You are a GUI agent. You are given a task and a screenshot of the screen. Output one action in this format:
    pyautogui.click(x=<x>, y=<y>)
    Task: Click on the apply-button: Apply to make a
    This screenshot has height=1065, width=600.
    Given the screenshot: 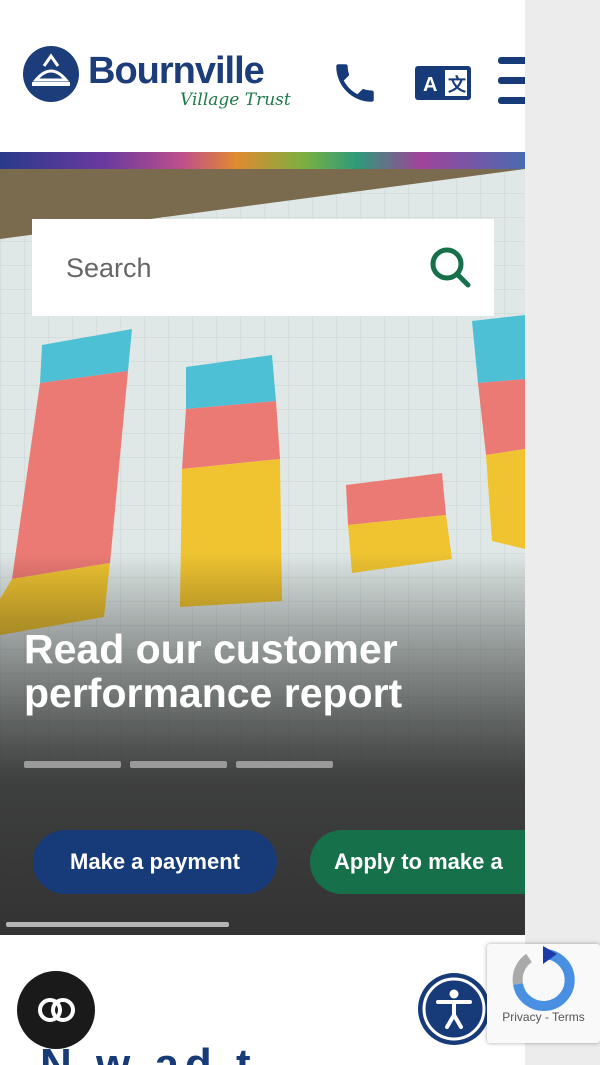 What is the action you would take?
    pyautogui.click(x=417, y=862)
    